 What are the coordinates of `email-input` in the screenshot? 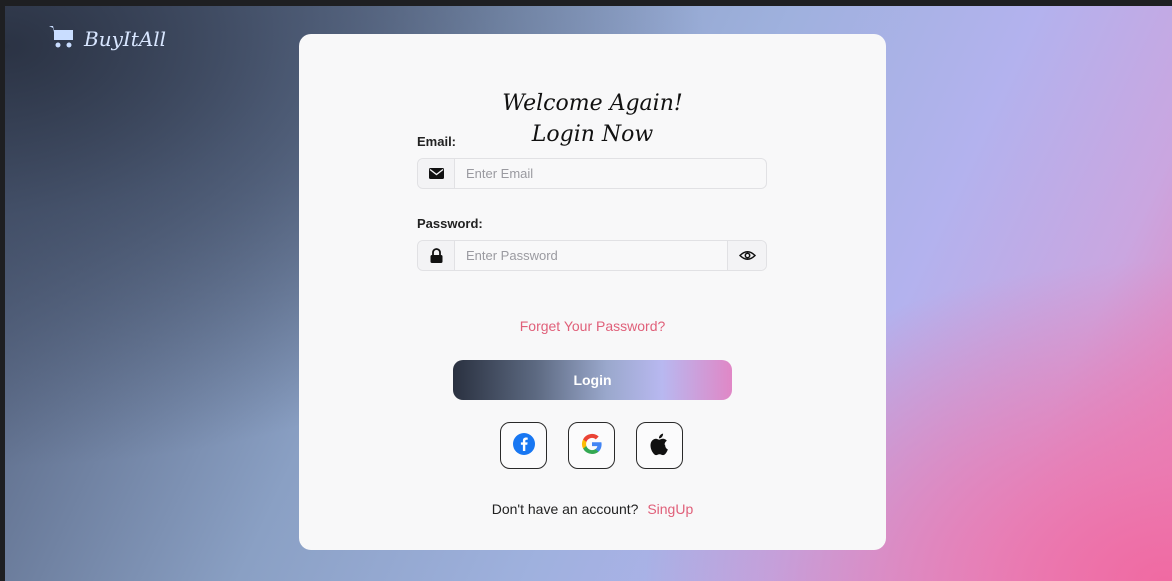 It's located at (610, 173).